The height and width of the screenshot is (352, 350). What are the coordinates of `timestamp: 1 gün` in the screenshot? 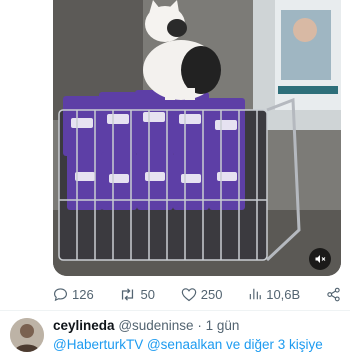 It's located at (223, 325).